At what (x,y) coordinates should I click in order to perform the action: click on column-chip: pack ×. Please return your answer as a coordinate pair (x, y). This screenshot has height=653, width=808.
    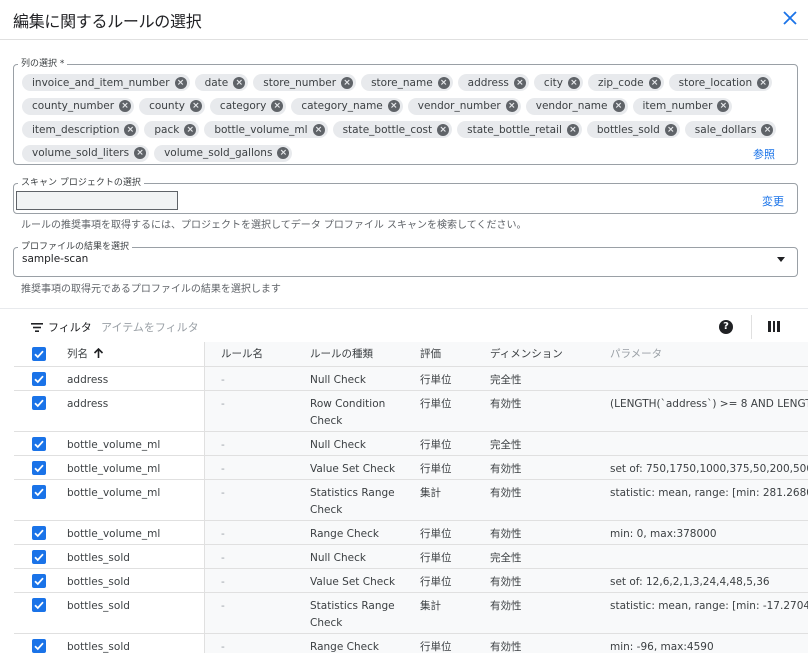
    Looking at the image, I should click on (172, 130).